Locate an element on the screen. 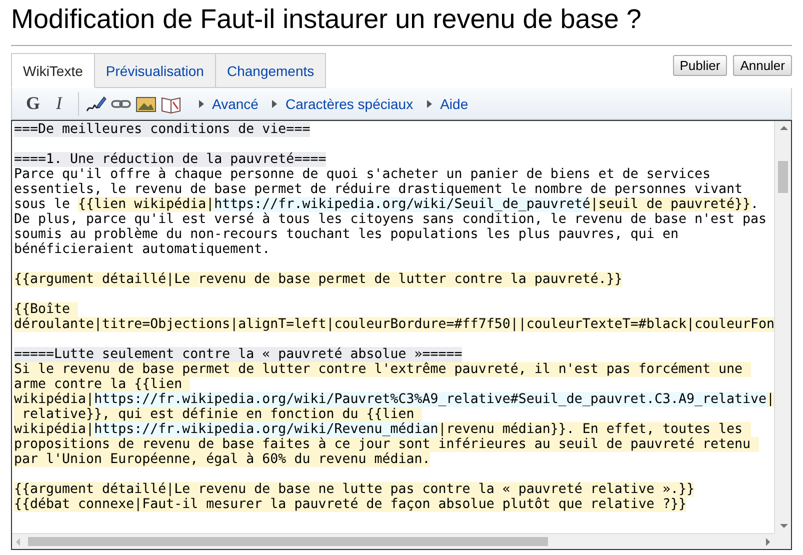  bold-button: G is located at coordinates (33, 103).